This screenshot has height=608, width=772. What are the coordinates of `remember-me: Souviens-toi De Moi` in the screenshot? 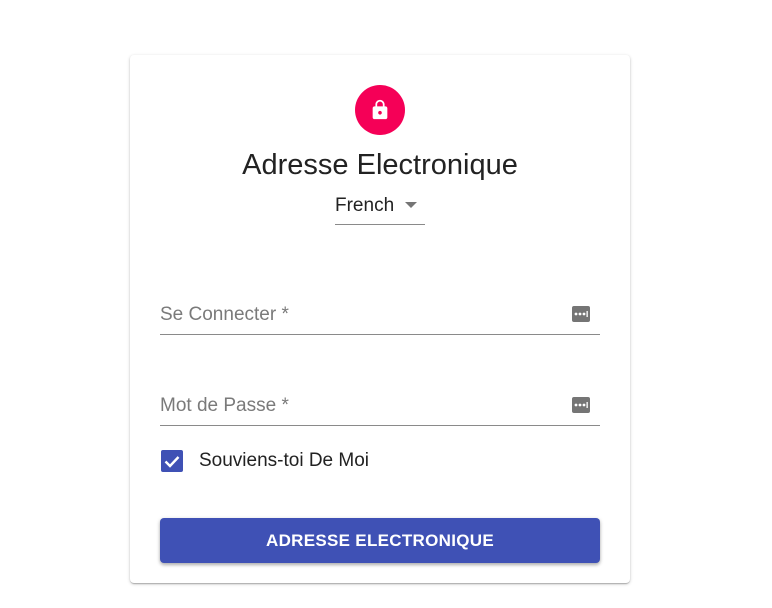 It's located at (265, 461).